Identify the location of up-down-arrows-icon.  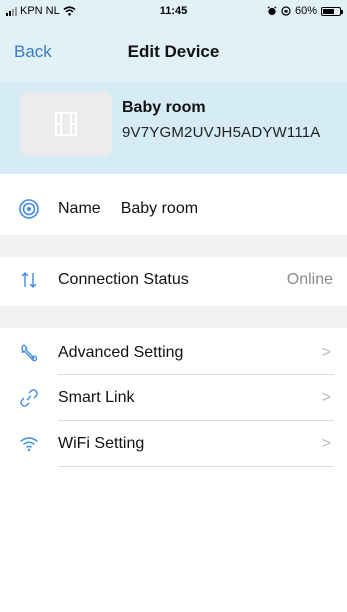
(29, 280).